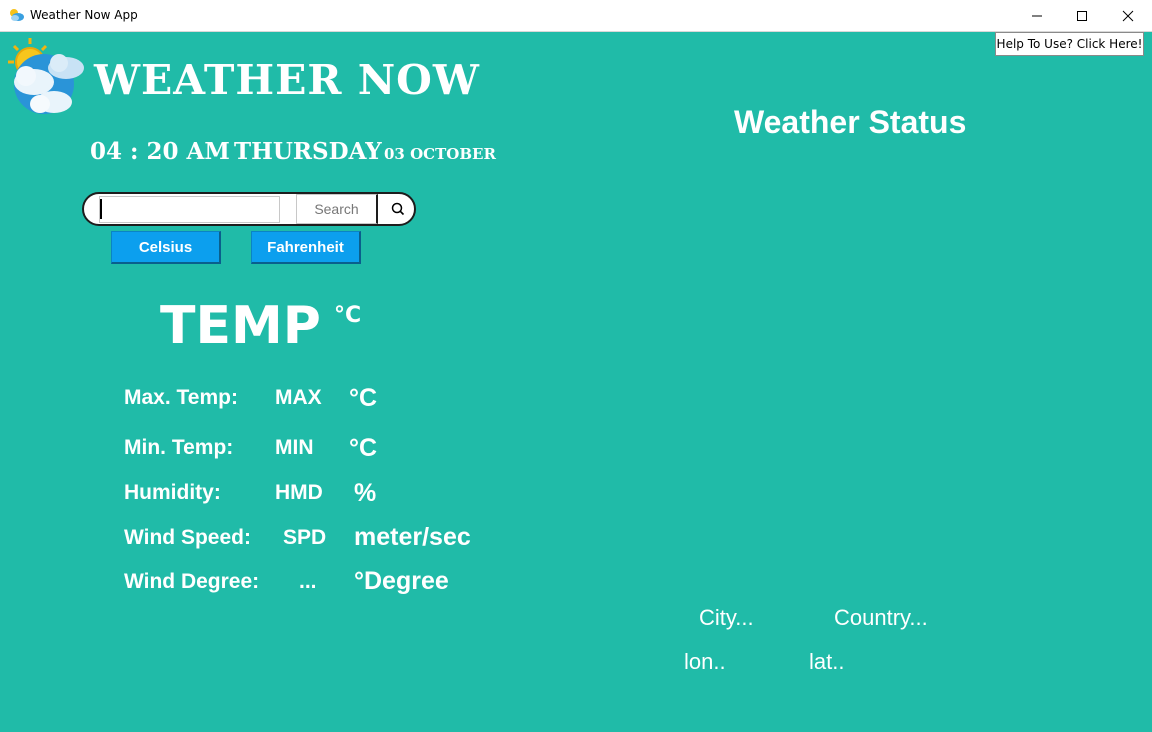 The width and height of the screenshot is (1152, 732). Describe the element at coordinates (337, 209) in the screenshot. I see `search-button: Search` at that location.